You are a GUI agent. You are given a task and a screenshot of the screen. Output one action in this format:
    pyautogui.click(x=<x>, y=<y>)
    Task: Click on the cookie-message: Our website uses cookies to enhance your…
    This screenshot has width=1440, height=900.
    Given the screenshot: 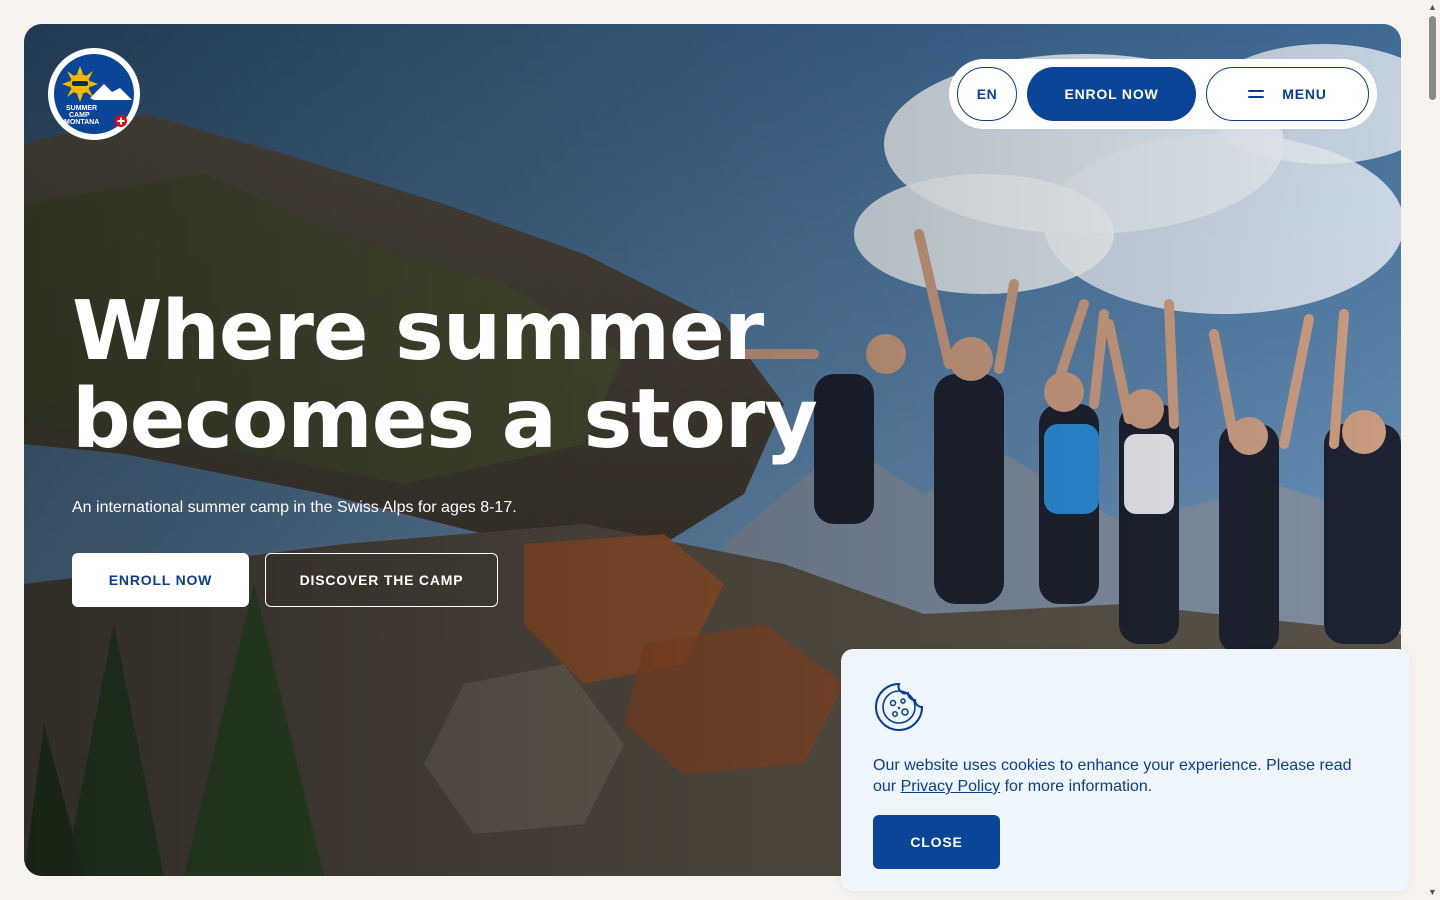 What is the action you would take?
    pyautogui.click(x=1125, y=776)
    